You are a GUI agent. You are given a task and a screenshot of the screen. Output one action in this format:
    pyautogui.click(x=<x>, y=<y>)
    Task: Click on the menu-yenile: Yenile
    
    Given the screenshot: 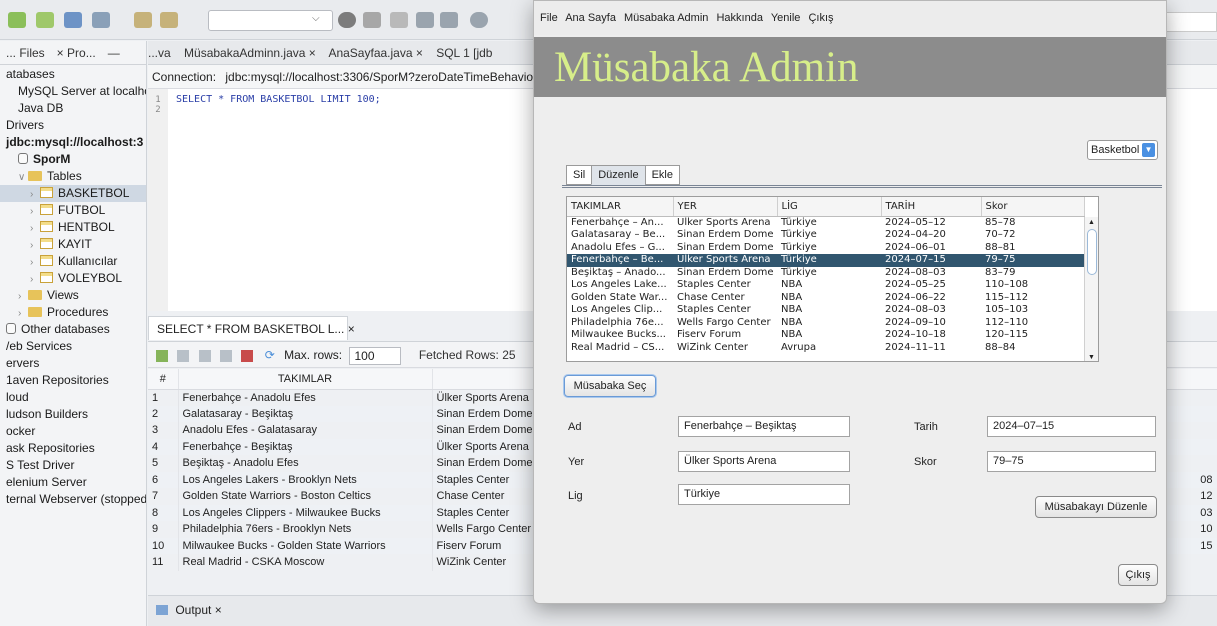 What is the action you would take?
    pyautogui.click(x=786, y=18)
    